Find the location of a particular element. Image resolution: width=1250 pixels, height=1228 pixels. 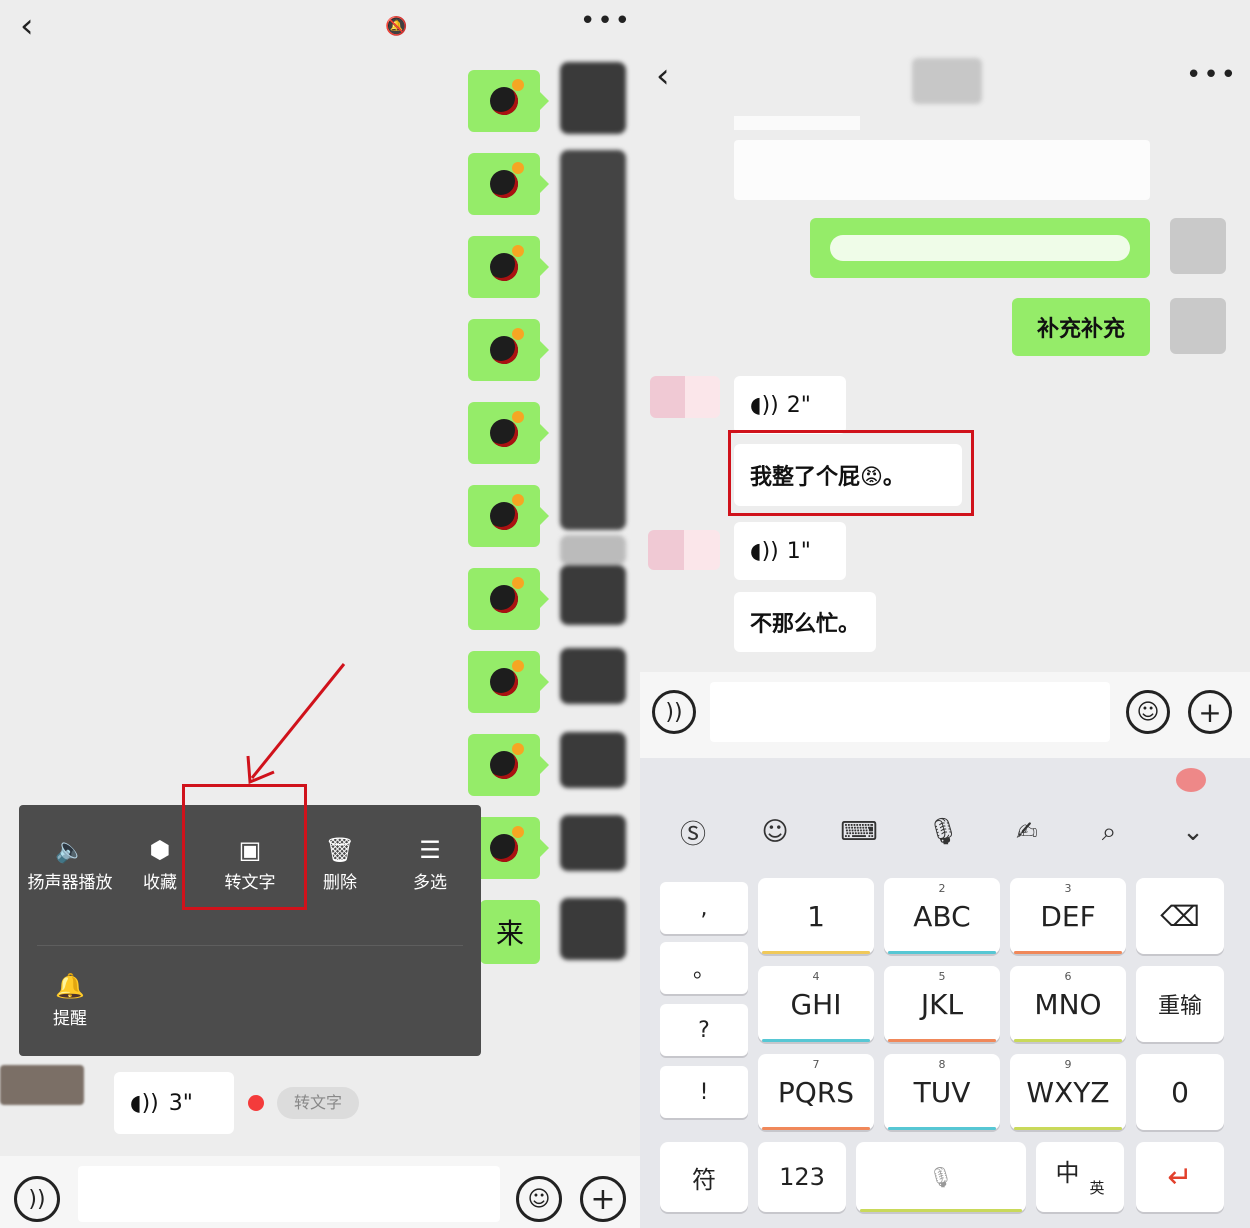

key-ghi: 4 GHI is located at coordinates (816, 1004).